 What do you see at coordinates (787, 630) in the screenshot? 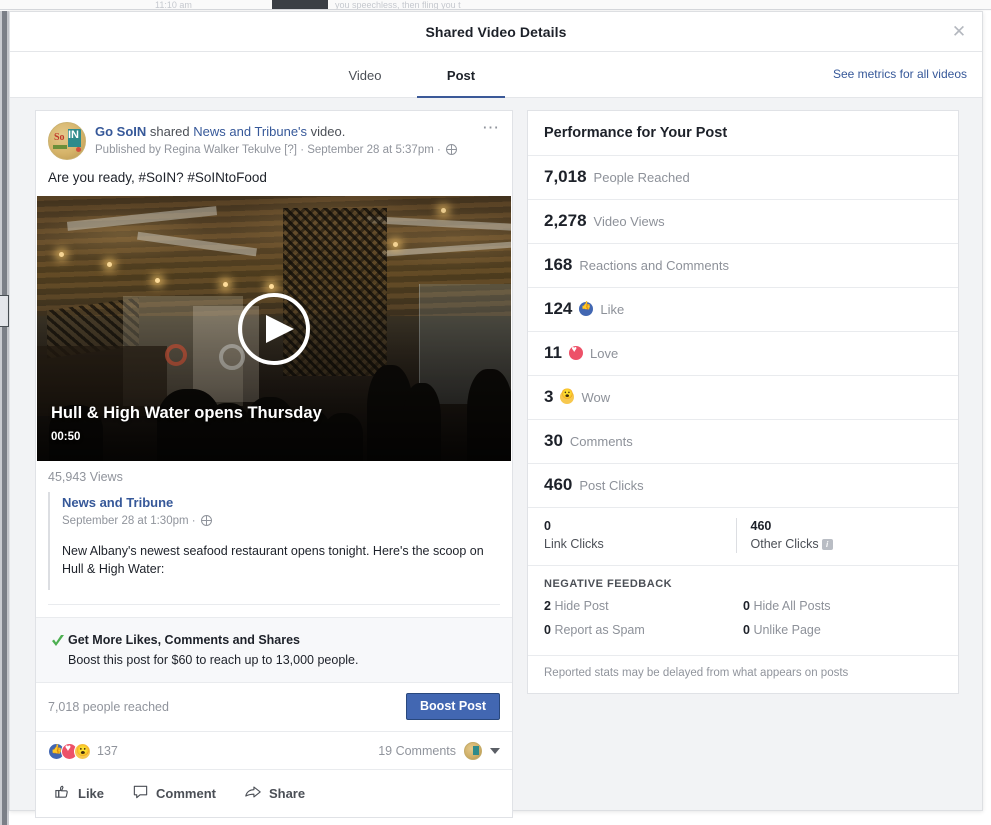
I see `negative-feedback-label: Unlike Page` at bounding box center [787, 630].